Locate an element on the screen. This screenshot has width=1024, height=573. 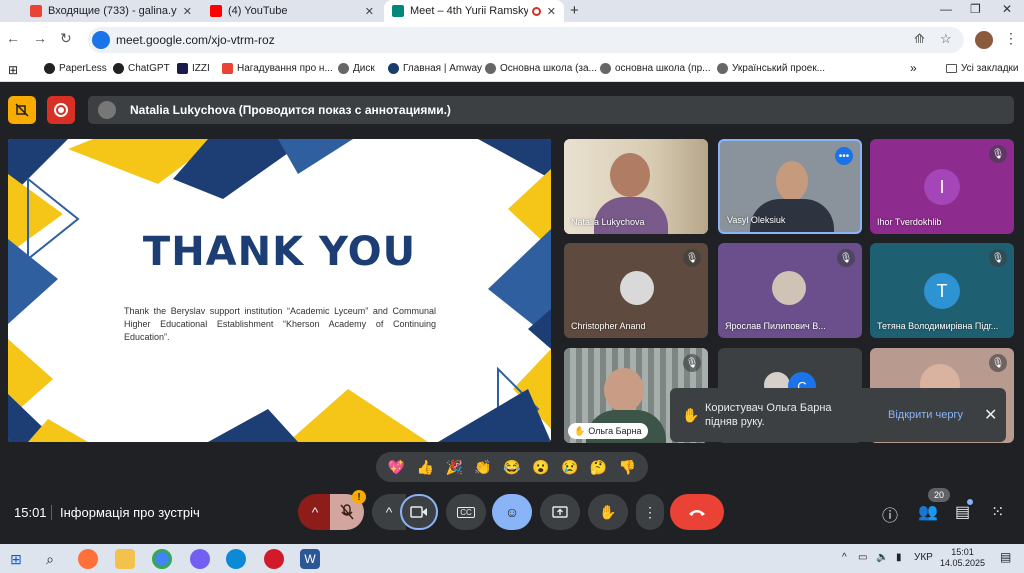
clock: 15:01 14.05.2025 is located at coordinates (962, 558).